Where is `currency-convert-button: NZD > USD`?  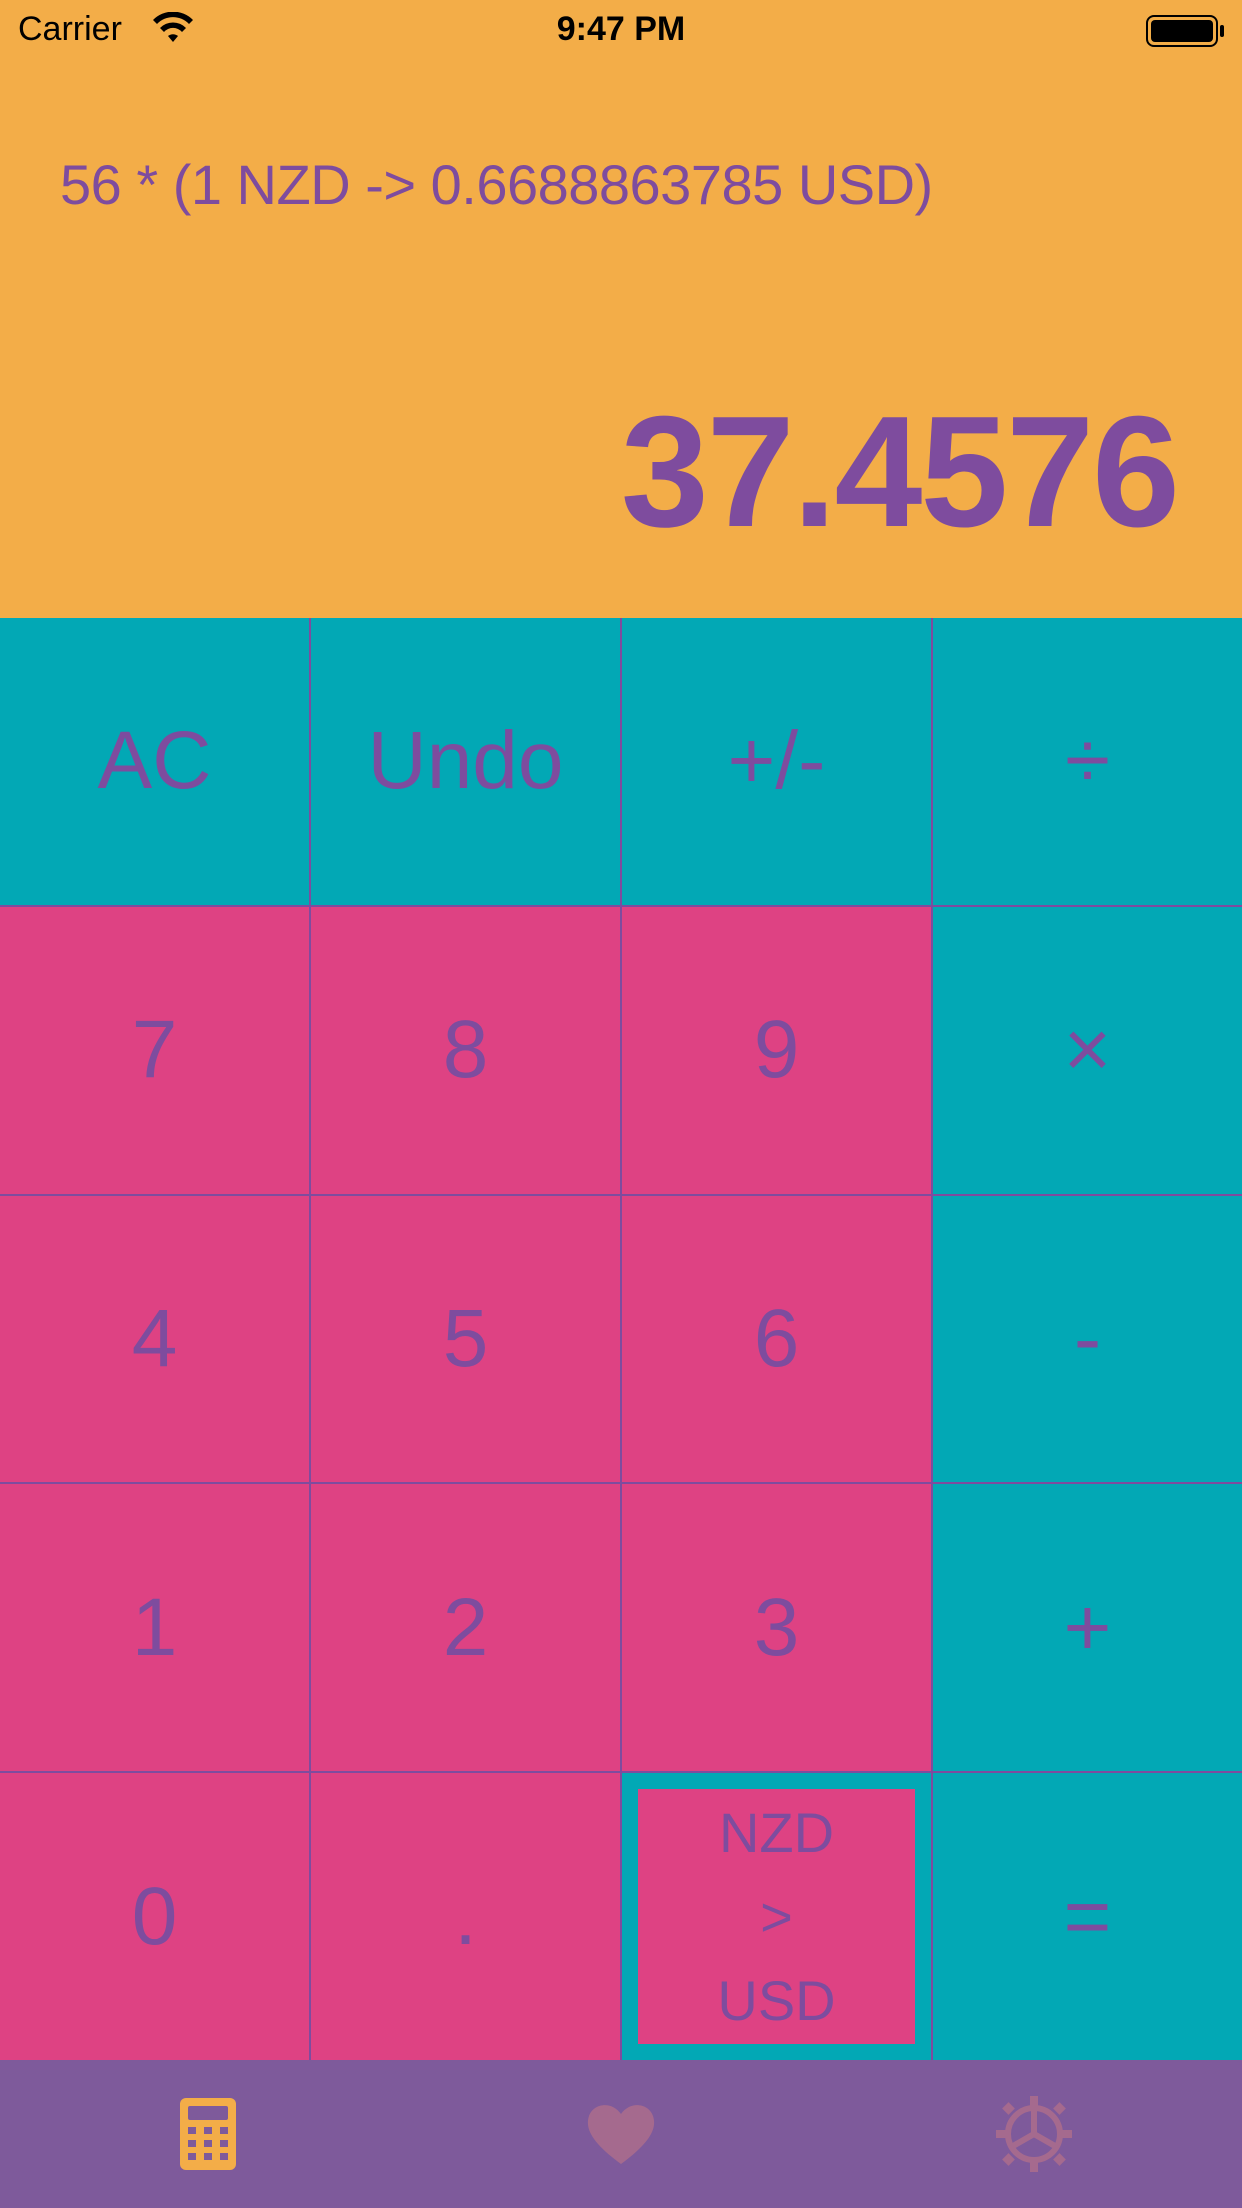
currency-convert-button: NZD > USD is located at coordinates (776, 1916).